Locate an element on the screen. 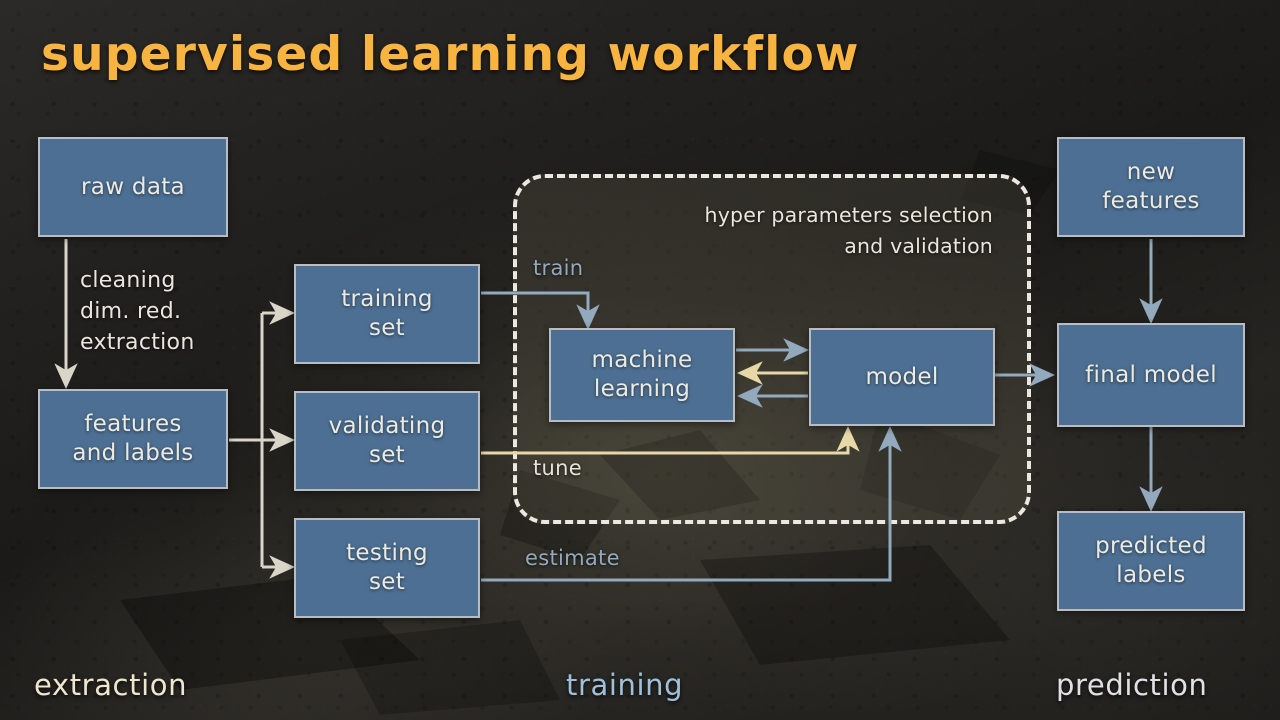 This screenshot has width=1280, height=720. node-predicted-labels-label: predicted labels is located at coordinates (1151, 560).